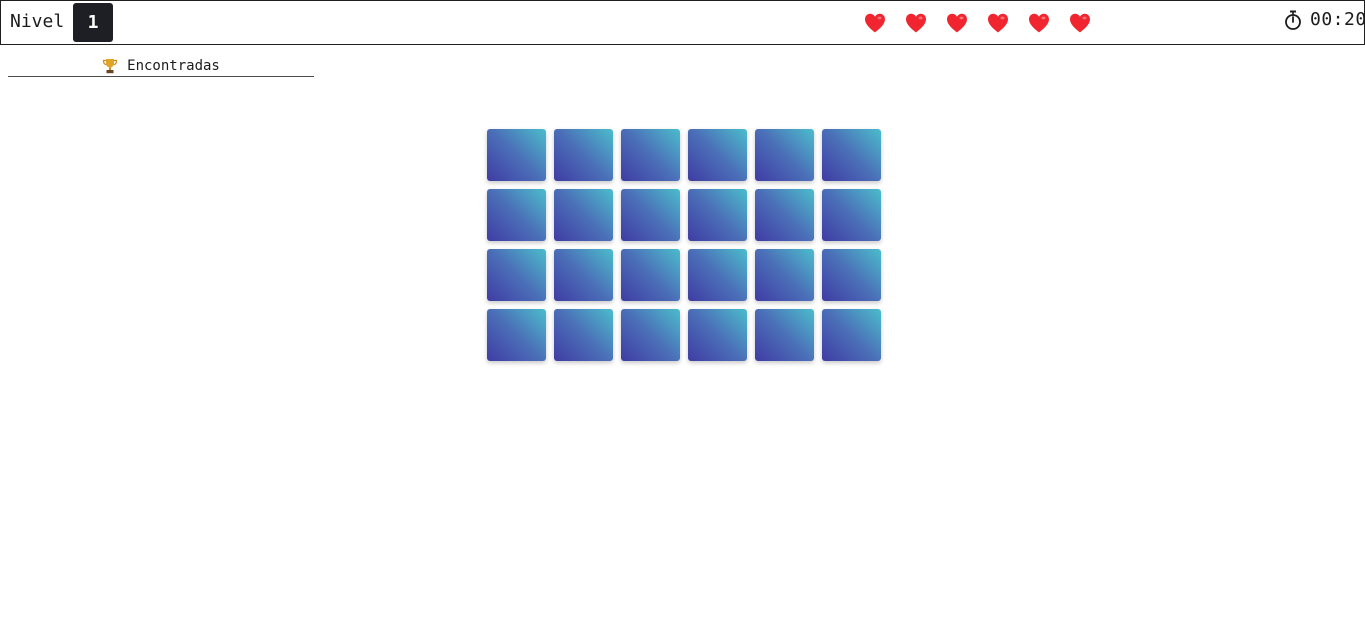  I want to click on stopwatch-icon, so click(1293, 20).